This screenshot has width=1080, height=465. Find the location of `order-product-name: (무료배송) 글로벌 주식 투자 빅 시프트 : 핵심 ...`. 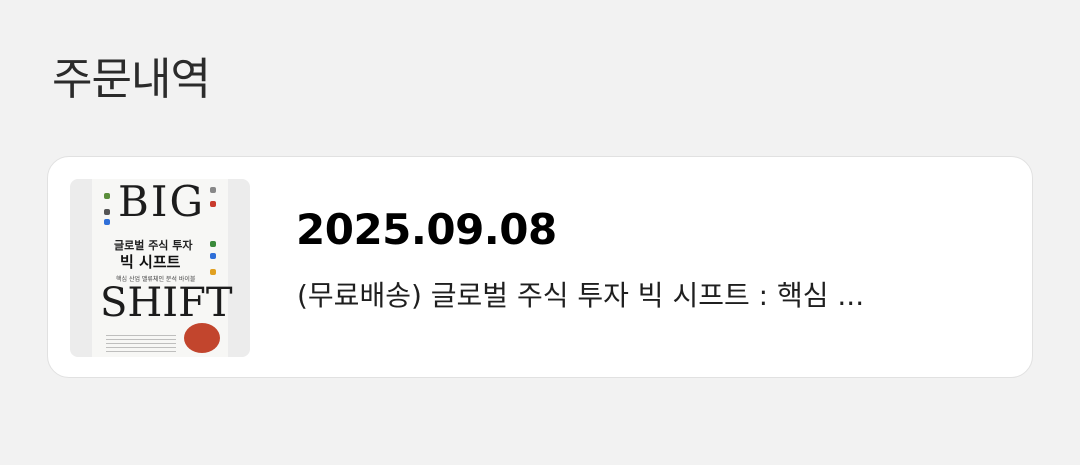

order-product-name: (무료배송) 글로벌 주식 투자 빅 시프트 : 핵심 ... is located at coordinates (637, 296).